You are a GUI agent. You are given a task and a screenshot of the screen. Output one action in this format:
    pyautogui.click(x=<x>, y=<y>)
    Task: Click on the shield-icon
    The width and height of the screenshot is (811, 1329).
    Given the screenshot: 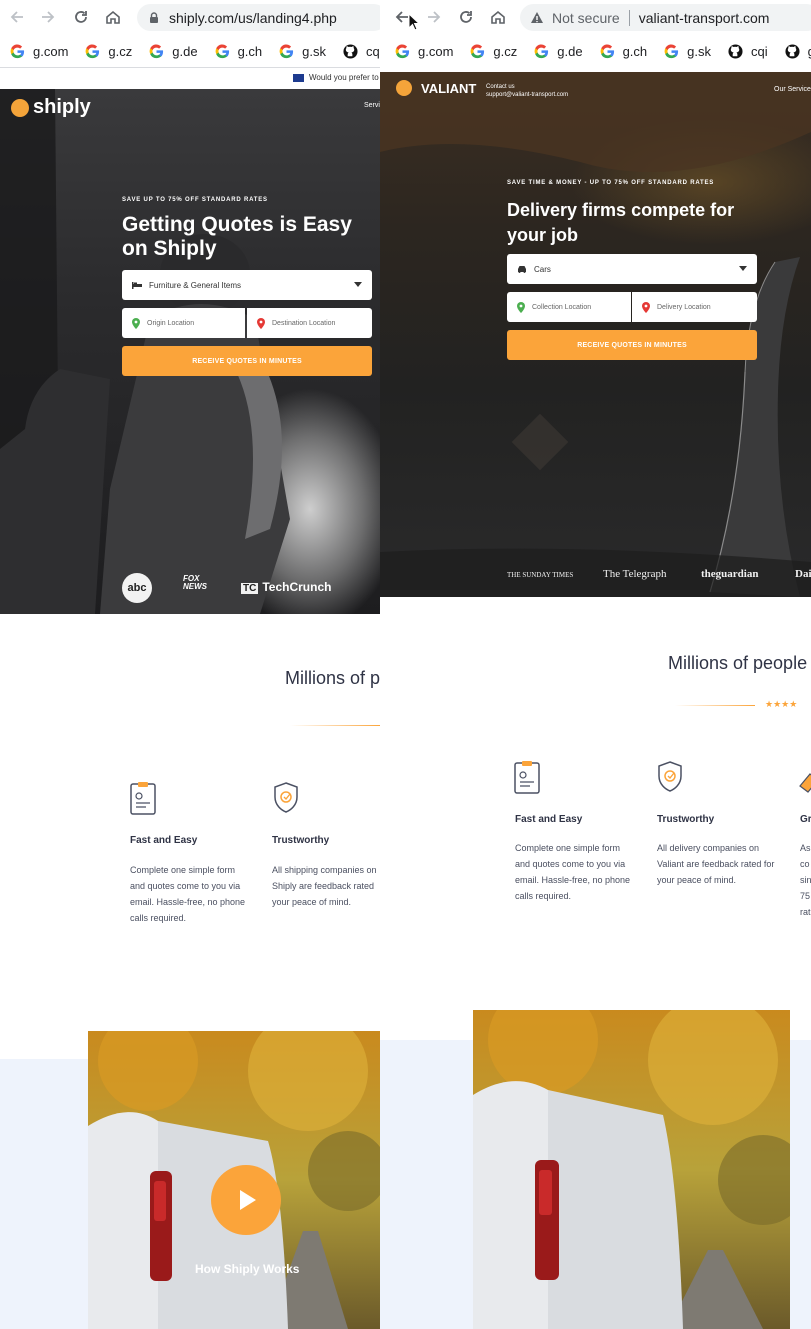 What is the action you would take?
    pyautogui.click(x=286, y=797)
    